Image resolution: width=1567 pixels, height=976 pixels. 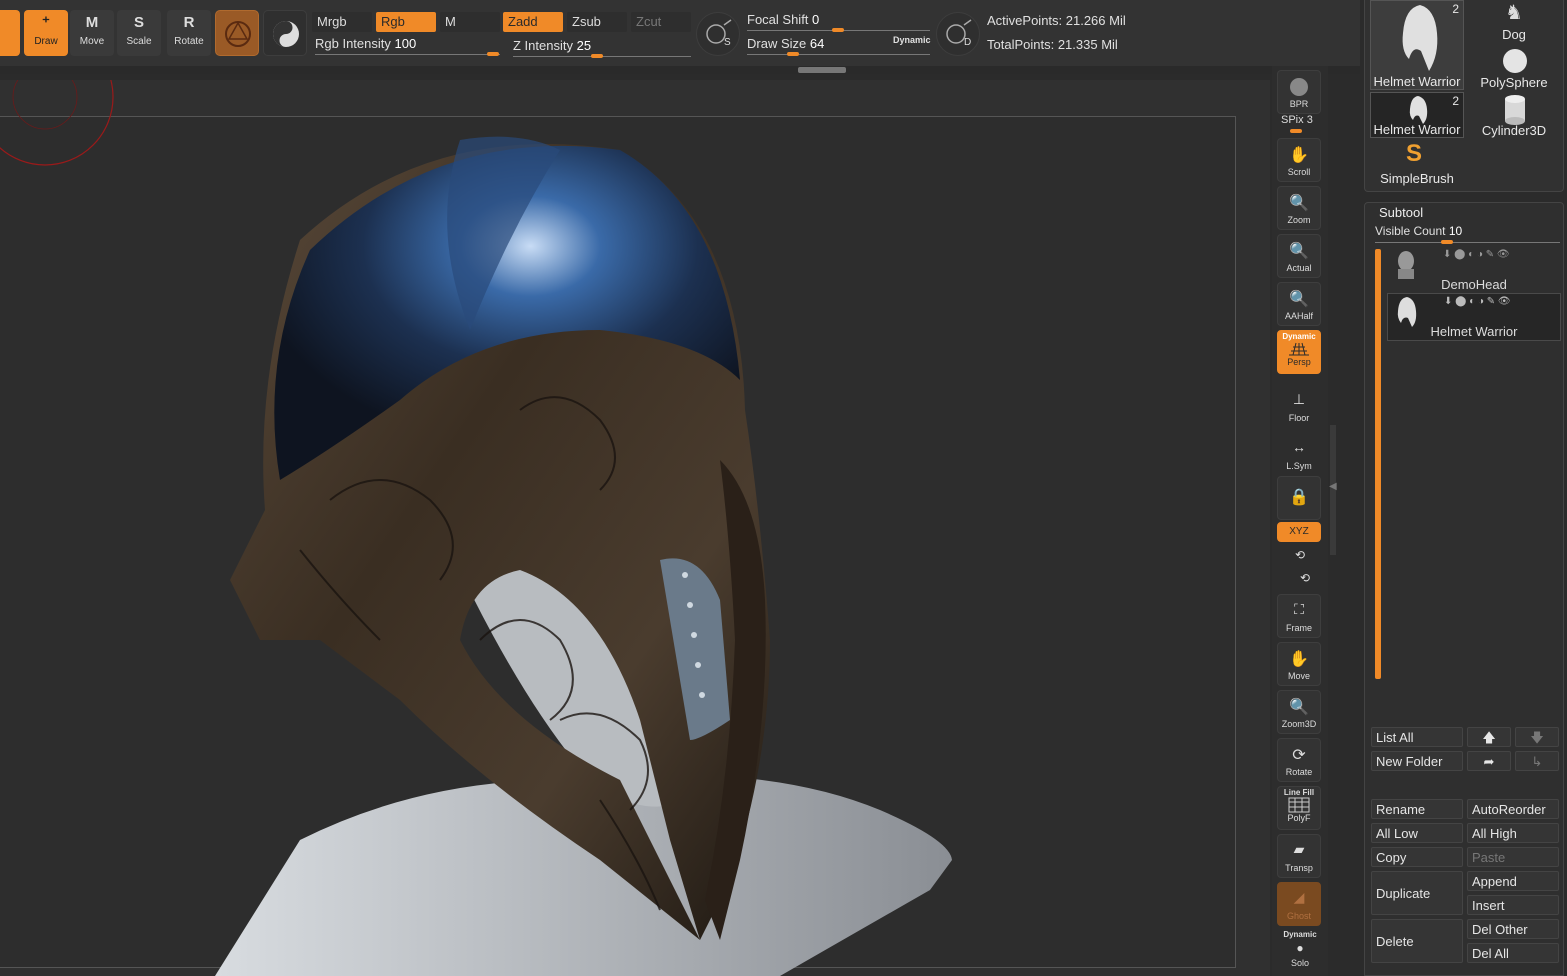 What do you see at coordinates (10, 33) in the screenshot?
I see `edit-button: /` at bounding box center [10, 33].